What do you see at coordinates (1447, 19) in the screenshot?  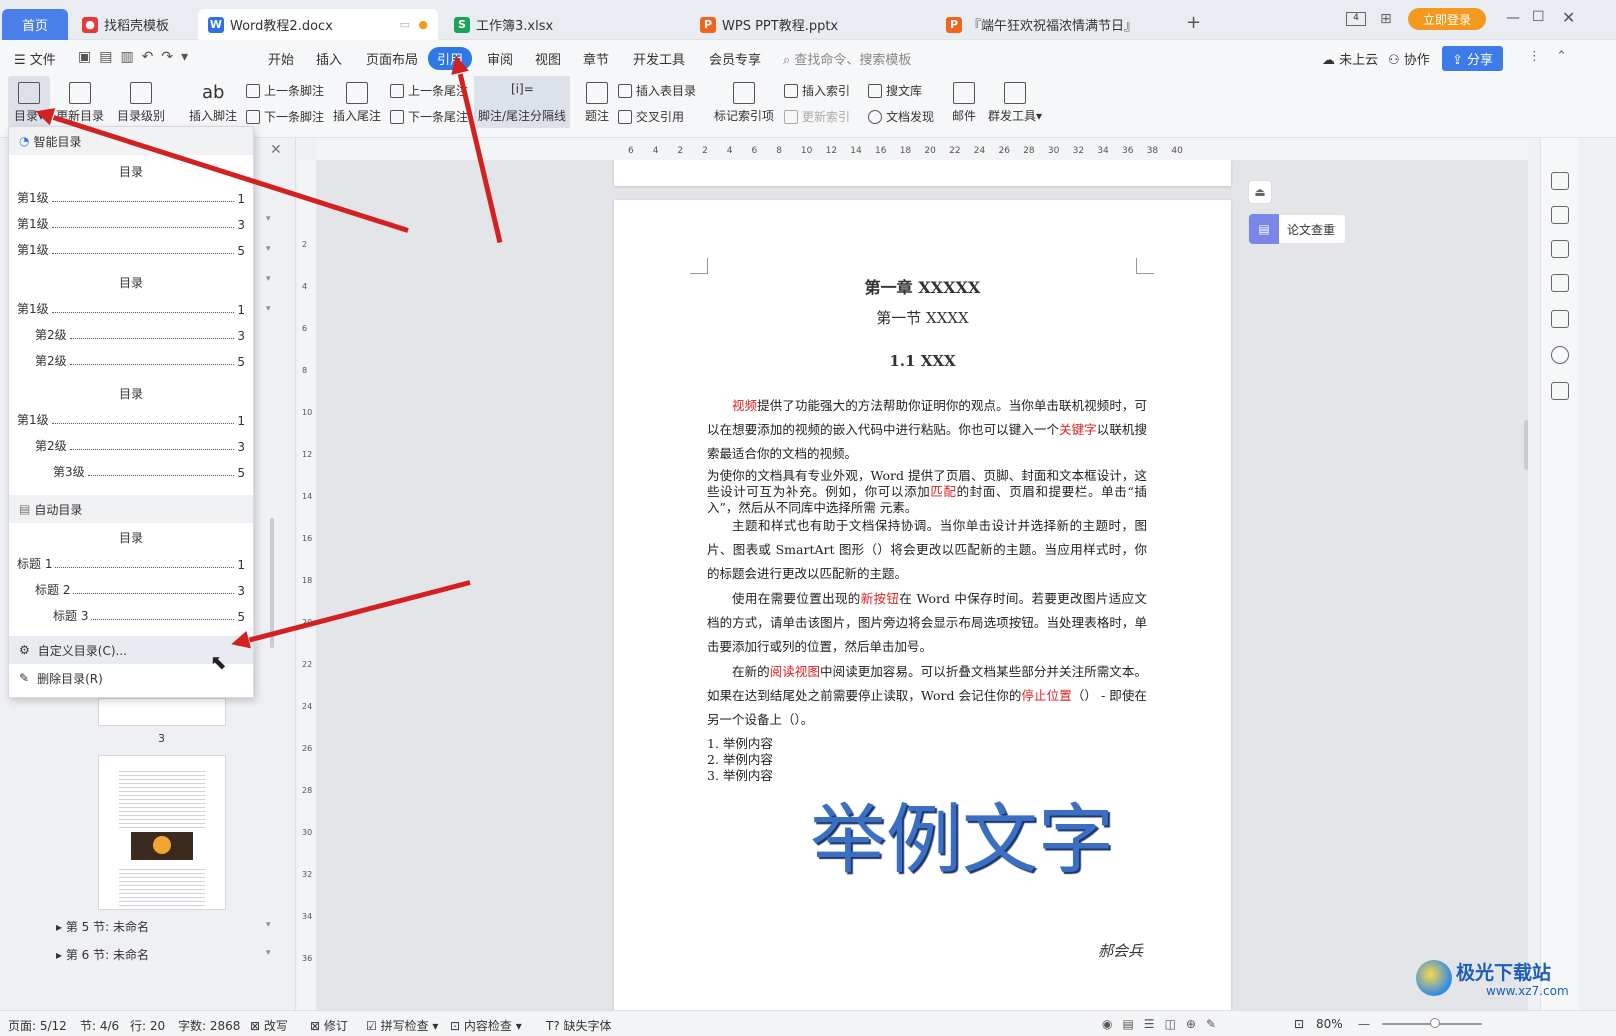 I see `login-button: 立即登录` at bounding box center [1447, 19].